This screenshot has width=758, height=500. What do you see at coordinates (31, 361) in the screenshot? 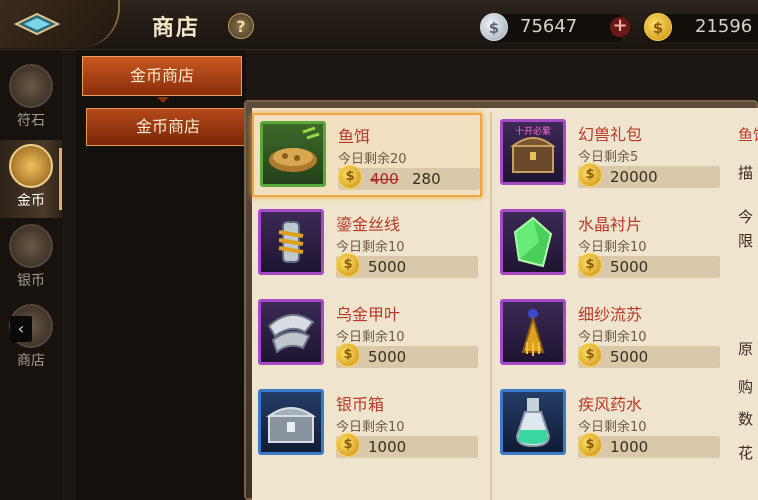
I see `nav-label: 商店` at bounding box center [31, 361].